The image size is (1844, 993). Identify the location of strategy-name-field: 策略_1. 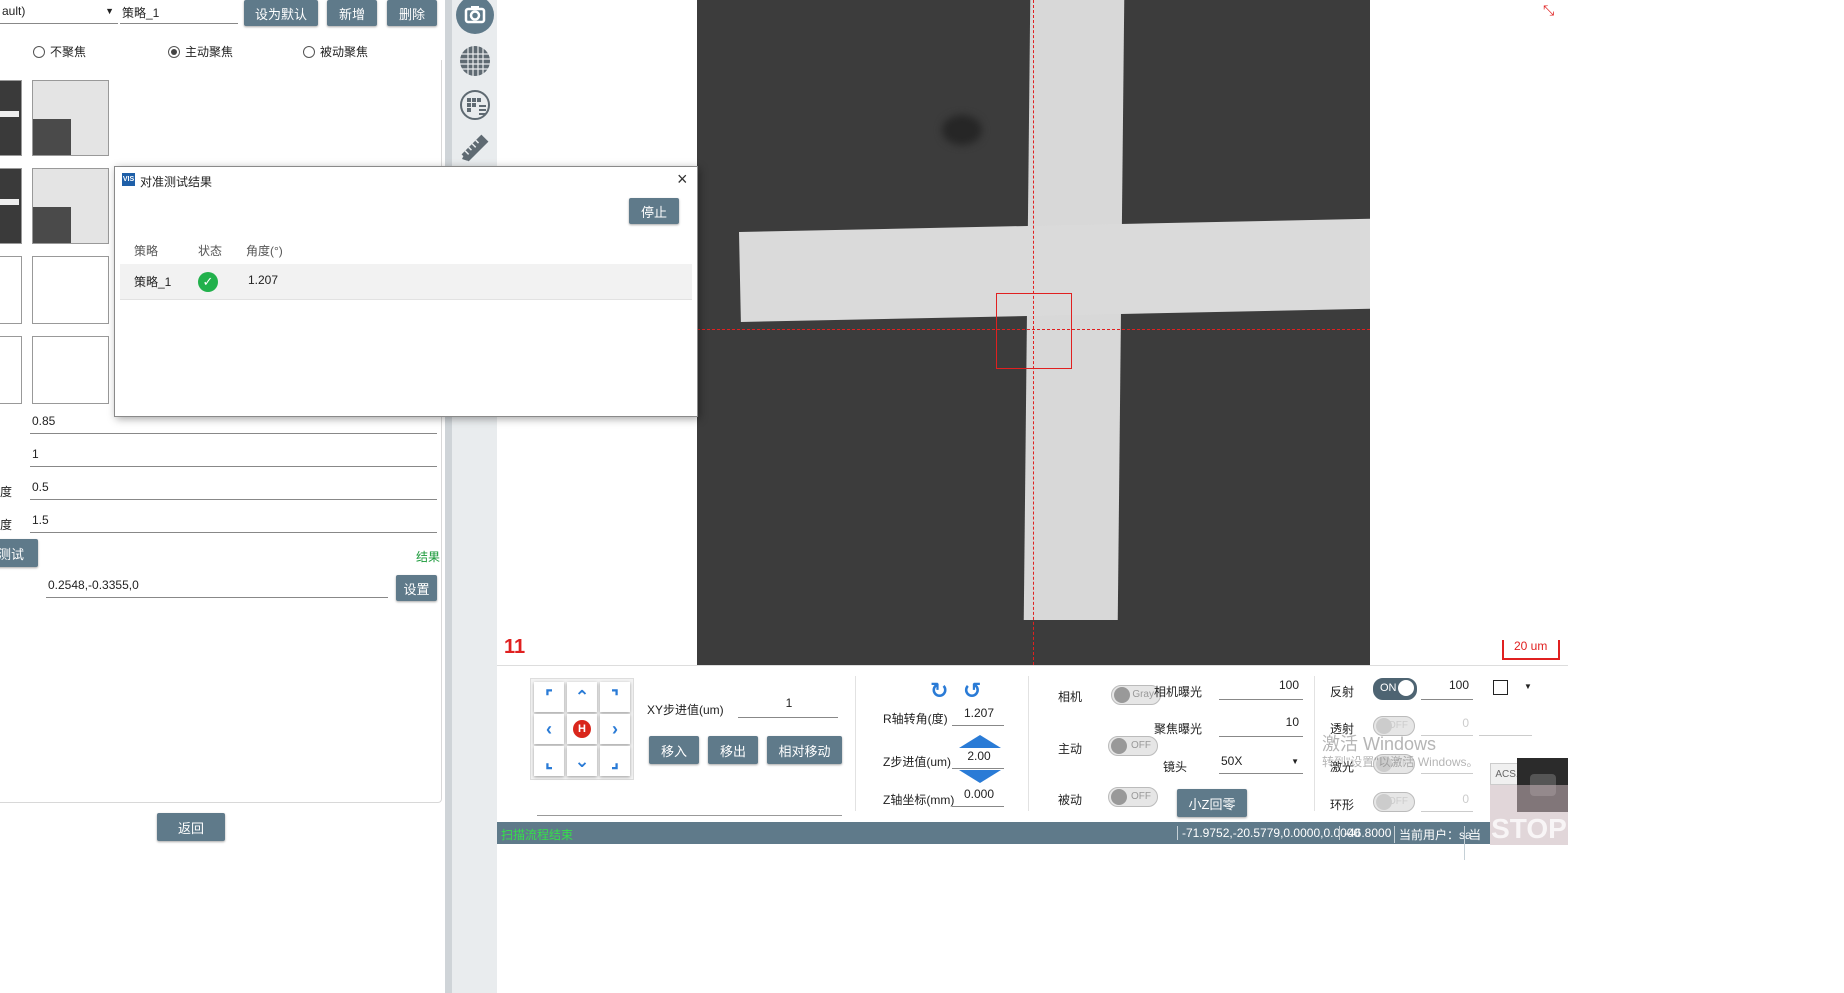
(179, 14).